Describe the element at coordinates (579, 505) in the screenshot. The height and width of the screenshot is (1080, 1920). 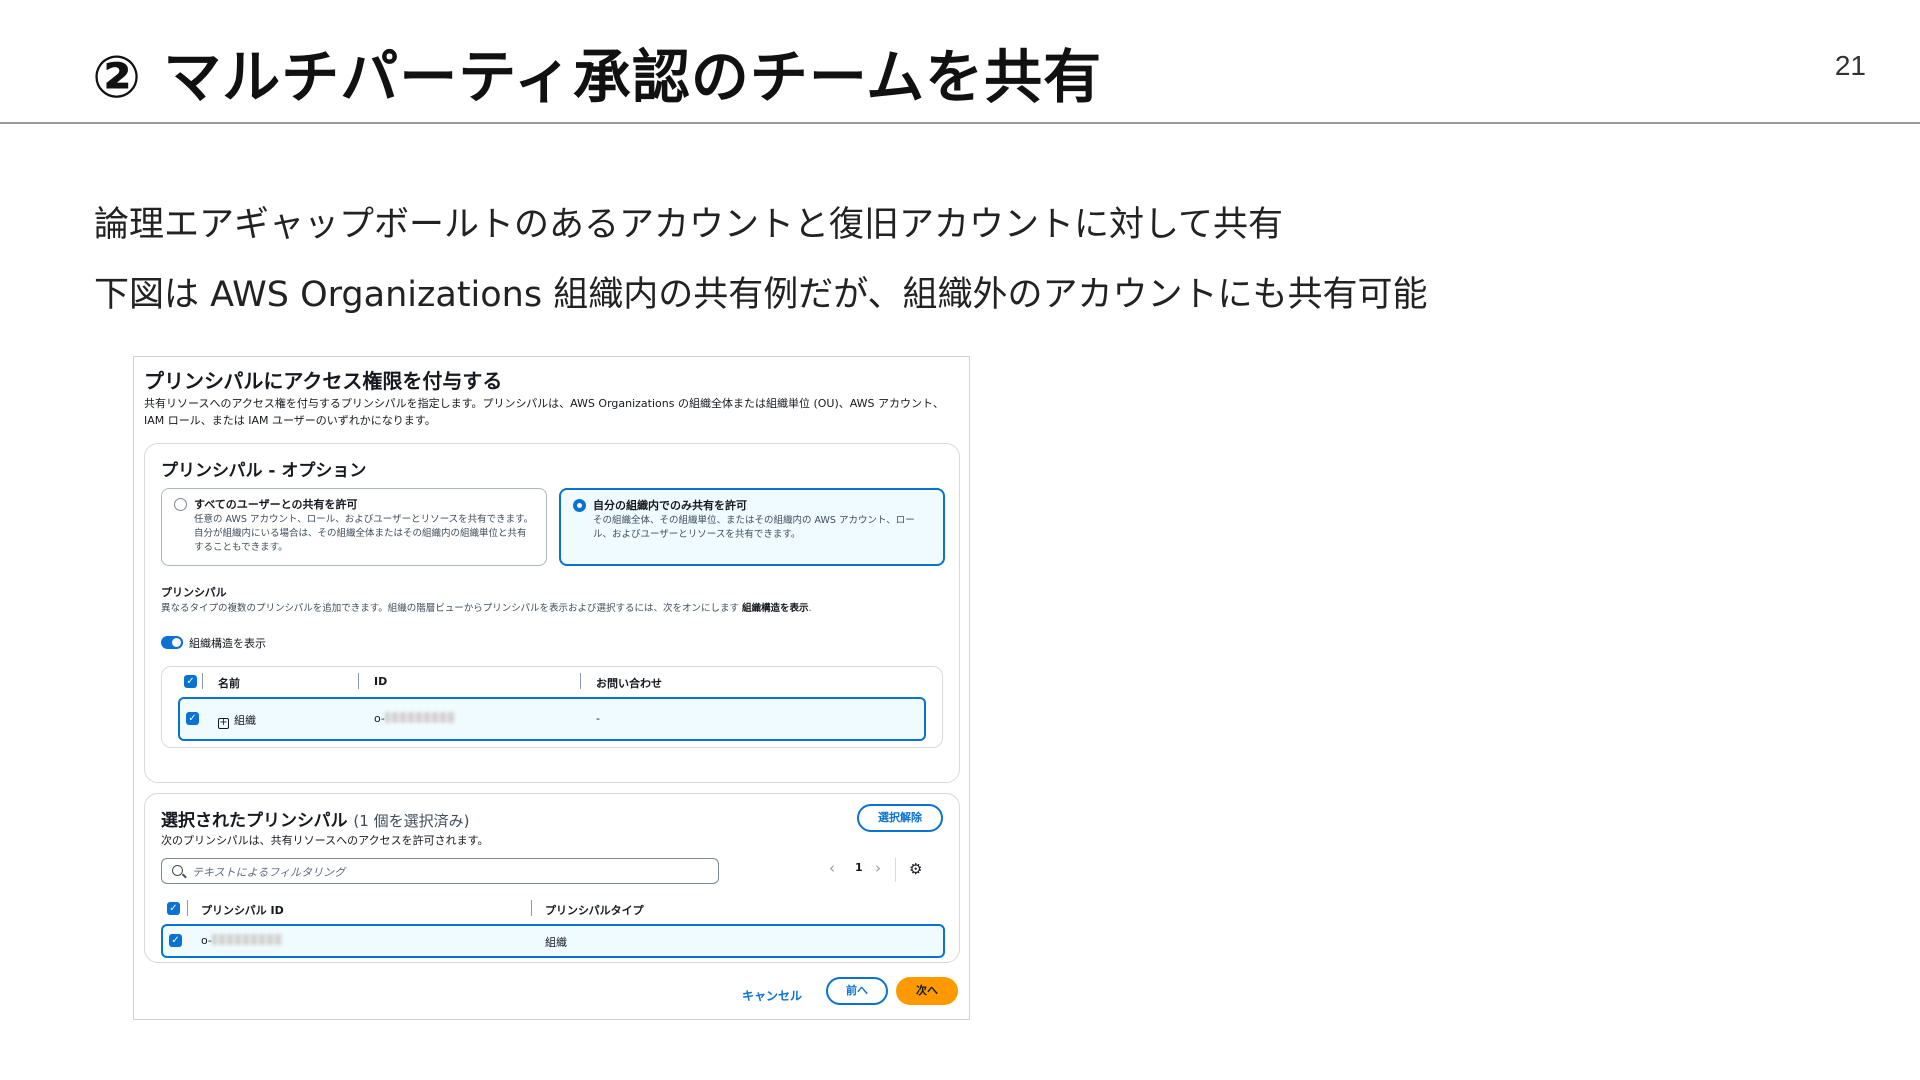
I see `radio-selected-icon` at that location.